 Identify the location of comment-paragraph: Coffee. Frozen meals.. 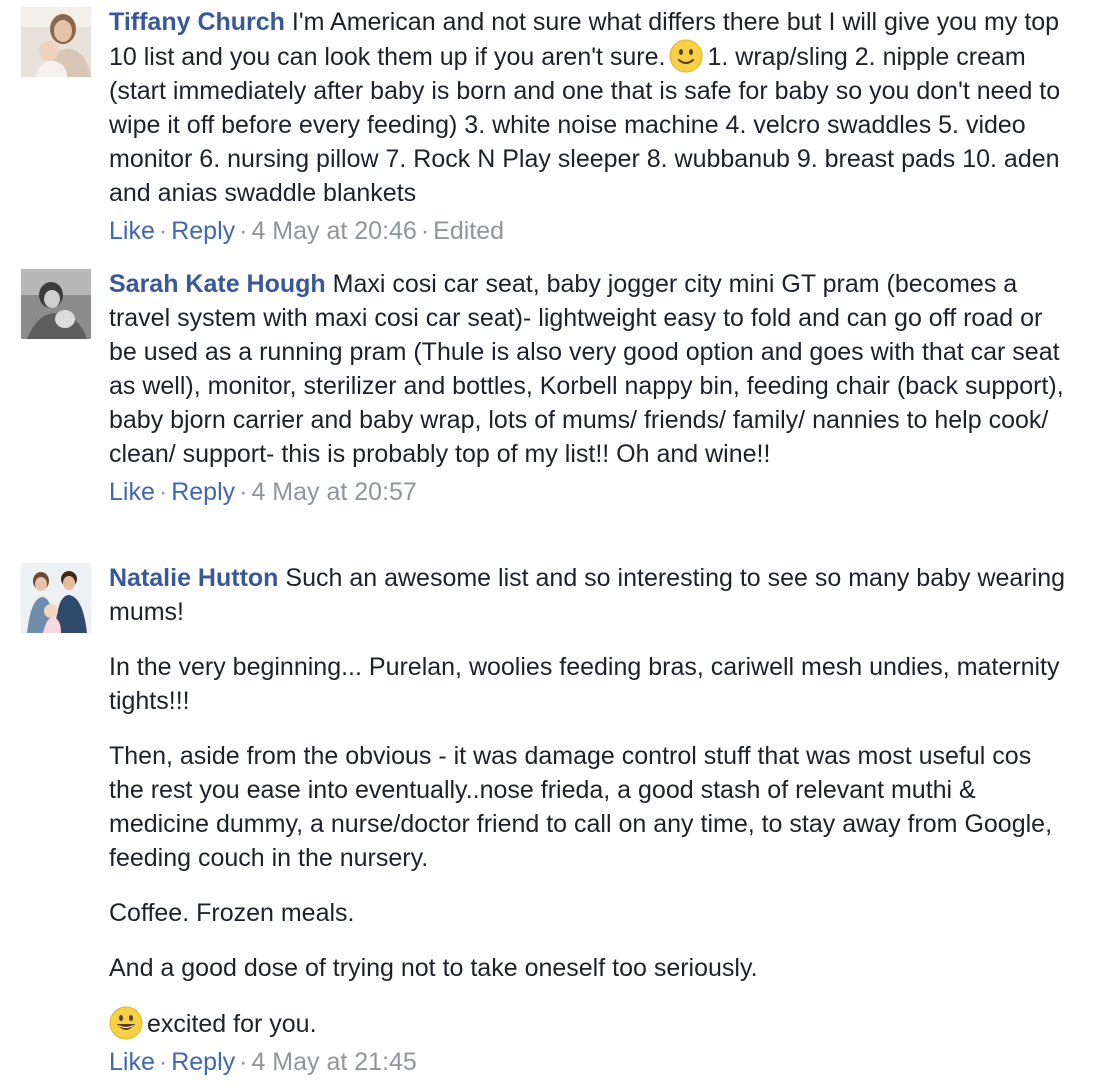
(232, 913).